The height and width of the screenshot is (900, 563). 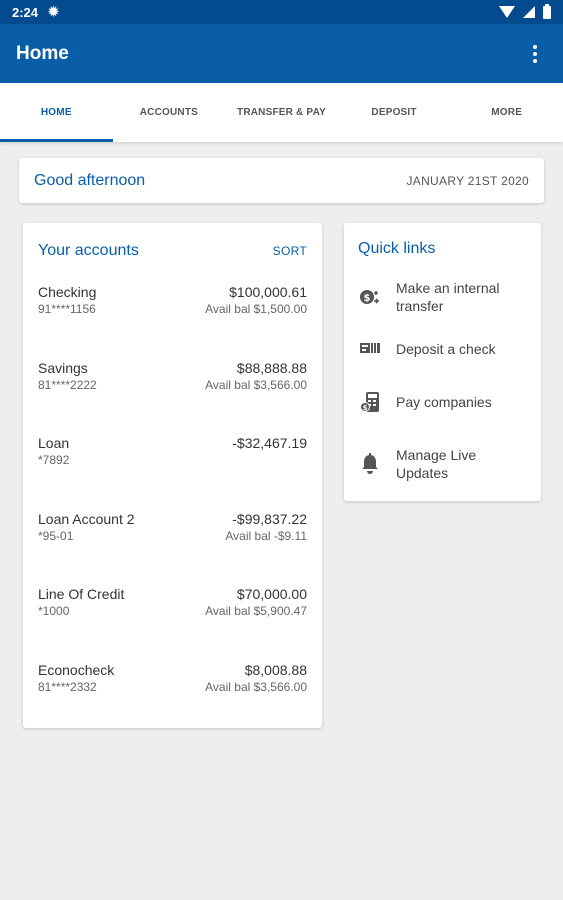 I want to click on greeting-card: Good afternoon JANUARY 21ST 2020, so click(x=281, y=180).